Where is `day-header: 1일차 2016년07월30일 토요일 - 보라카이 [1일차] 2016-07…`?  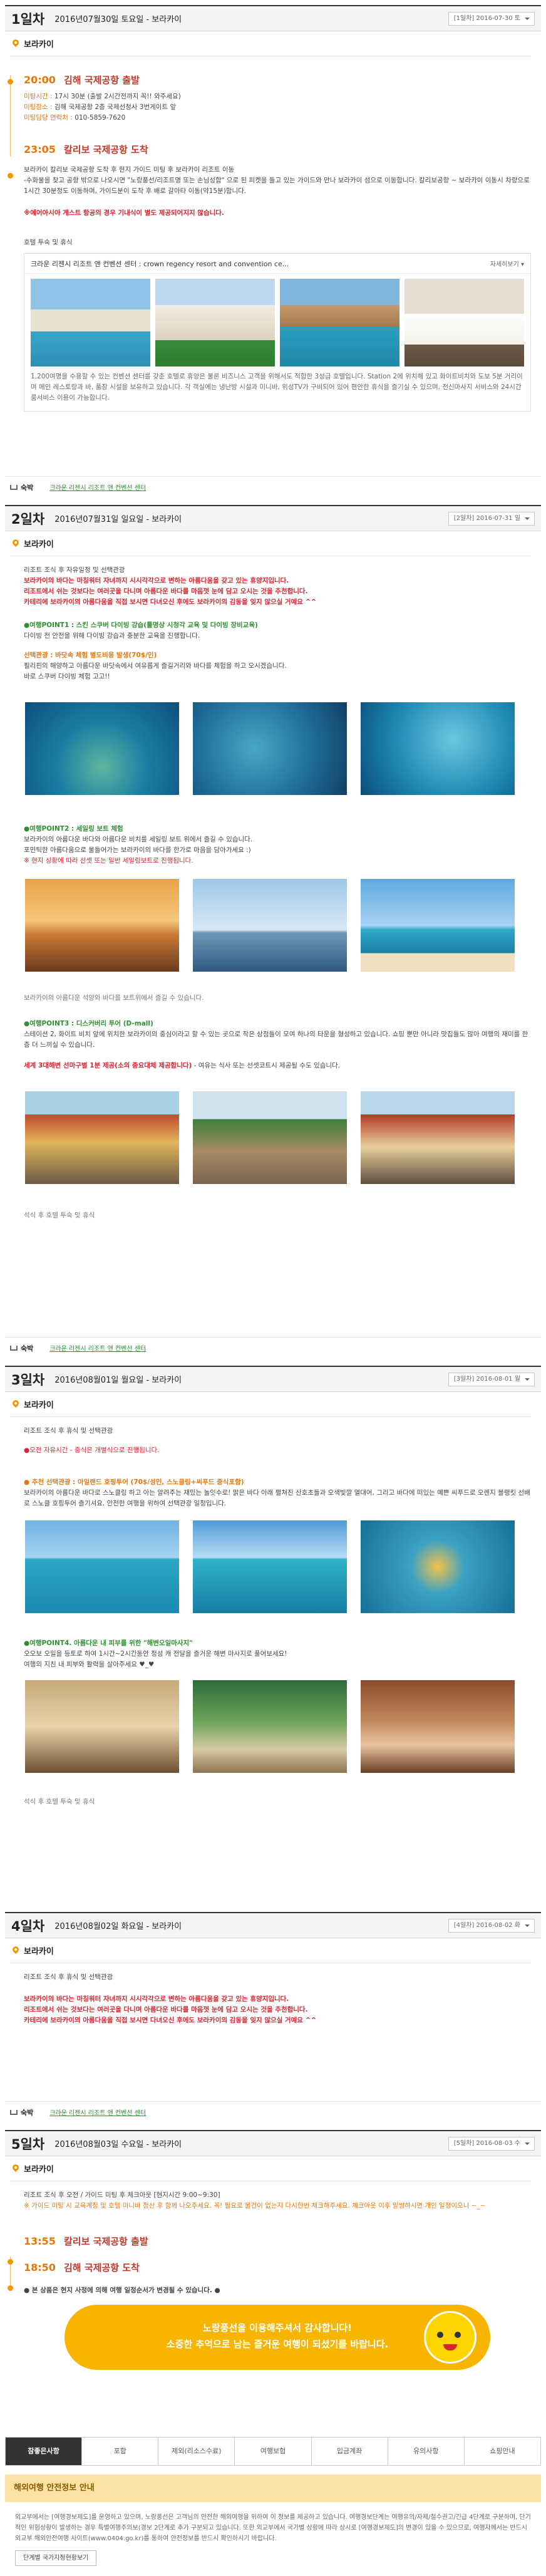
day-header: 1일차 2016년07월30일 토요일 - 보라카이 [1일차] 2016-07… is located at coordinates (273, 18).